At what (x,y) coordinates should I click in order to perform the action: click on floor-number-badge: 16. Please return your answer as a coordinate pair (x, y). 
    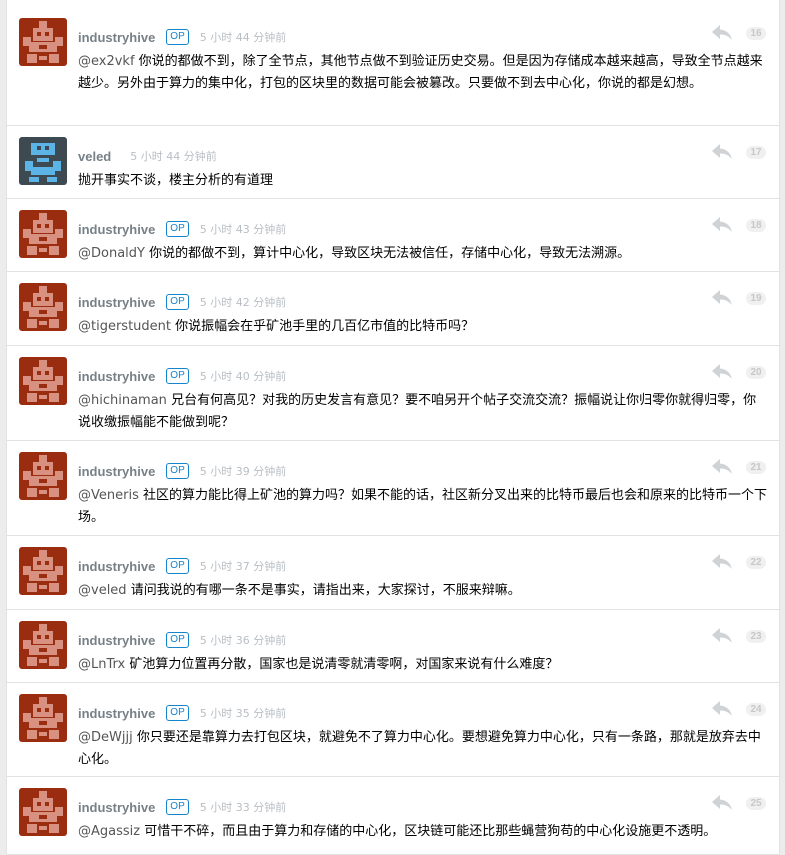
    Looking at the image, I should click on (756, 33).